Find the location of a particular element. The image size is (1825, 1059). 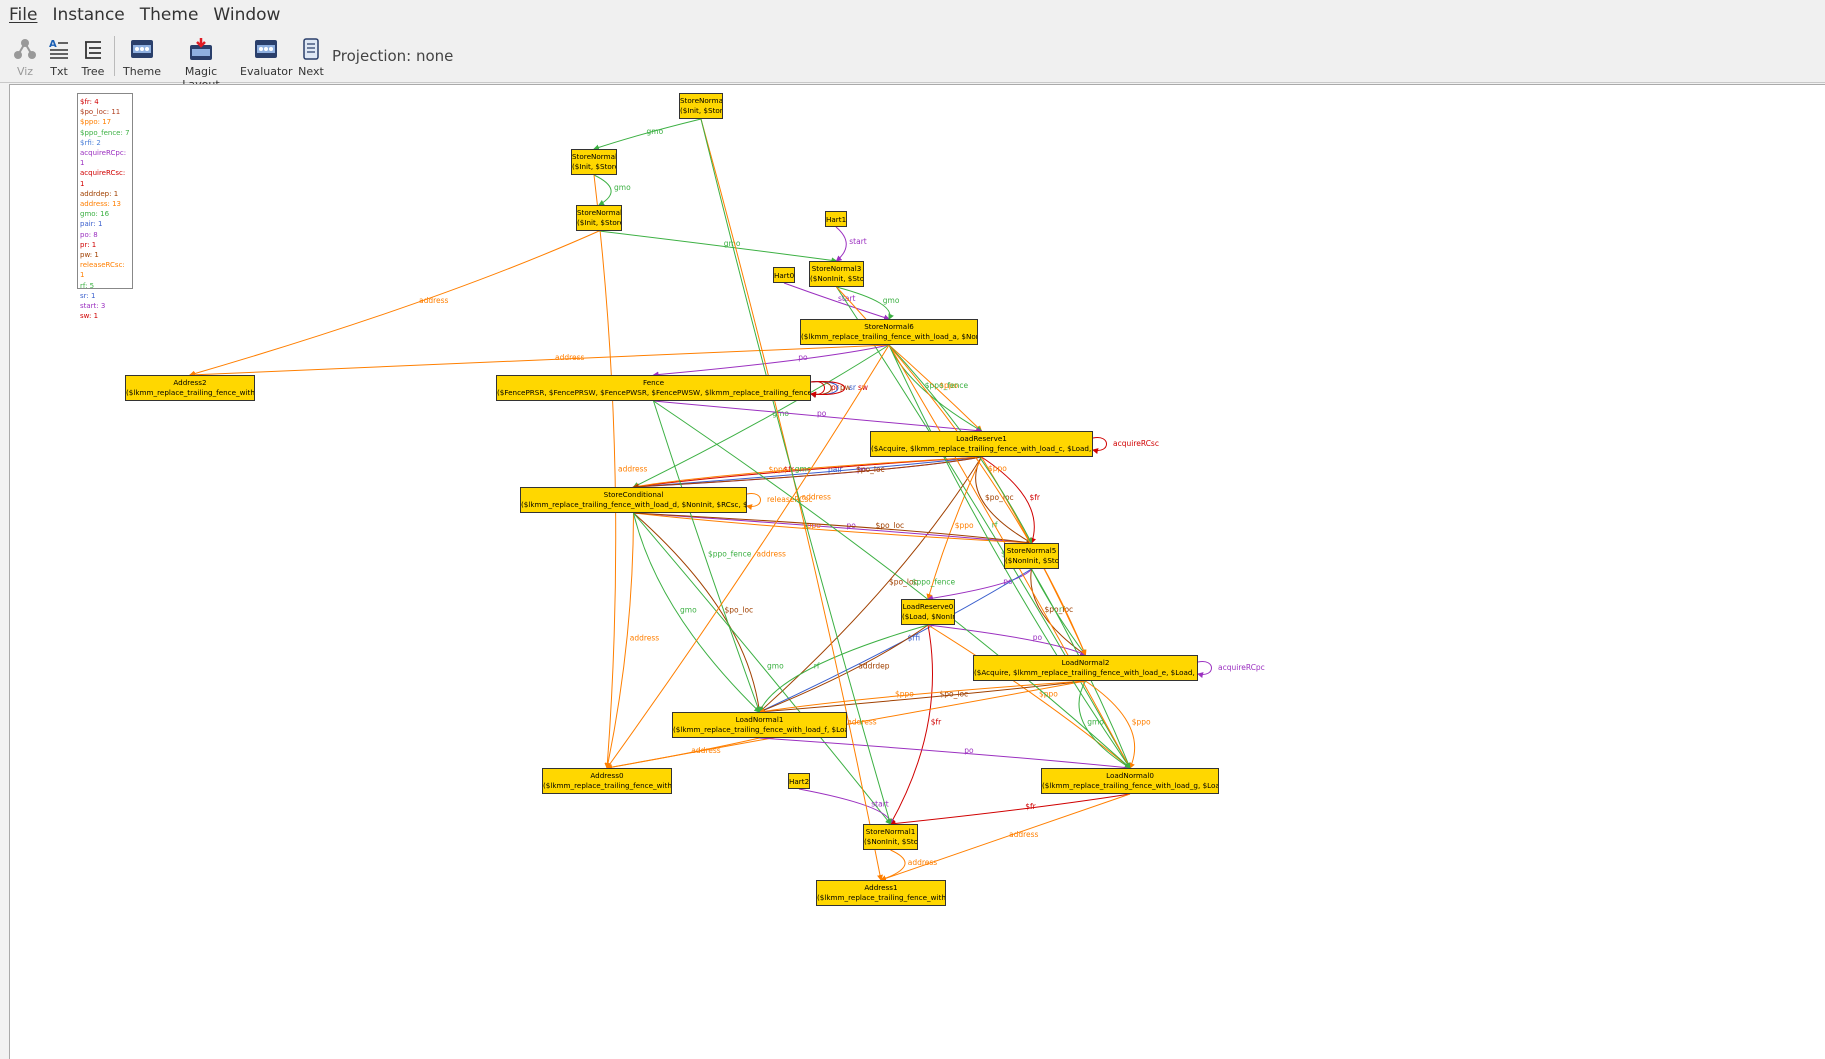

edge-loadnormal0-to-storenormal1 is located at coordinates (1010, 810).